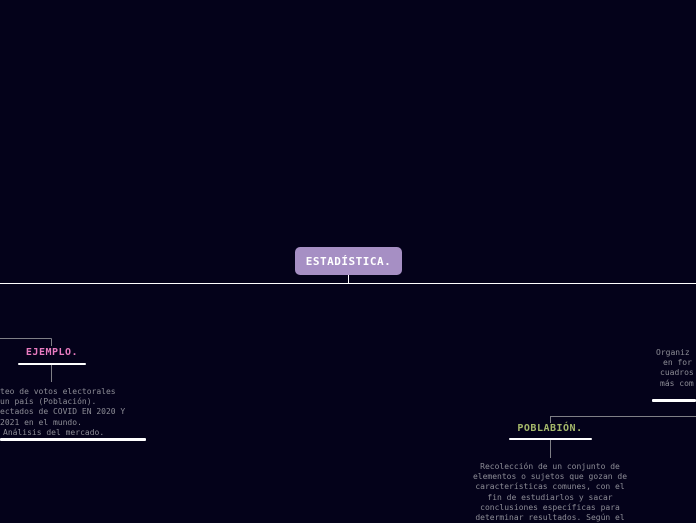  Describe the element at coordinates (73, 439) in the screenshot. I see `ejemplo-body-underline` at that location.